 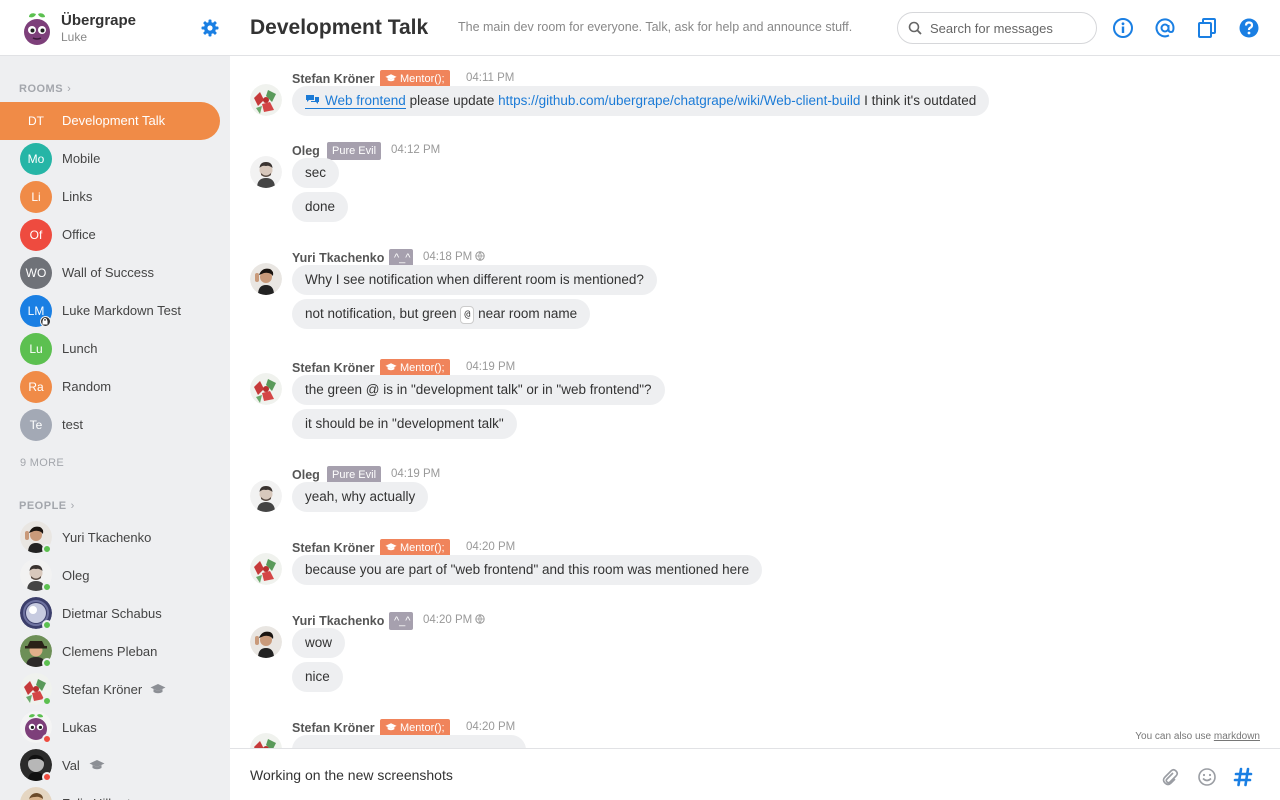 I want to click on message-time-label: 04:12 PM, so click(x=416, y=150).